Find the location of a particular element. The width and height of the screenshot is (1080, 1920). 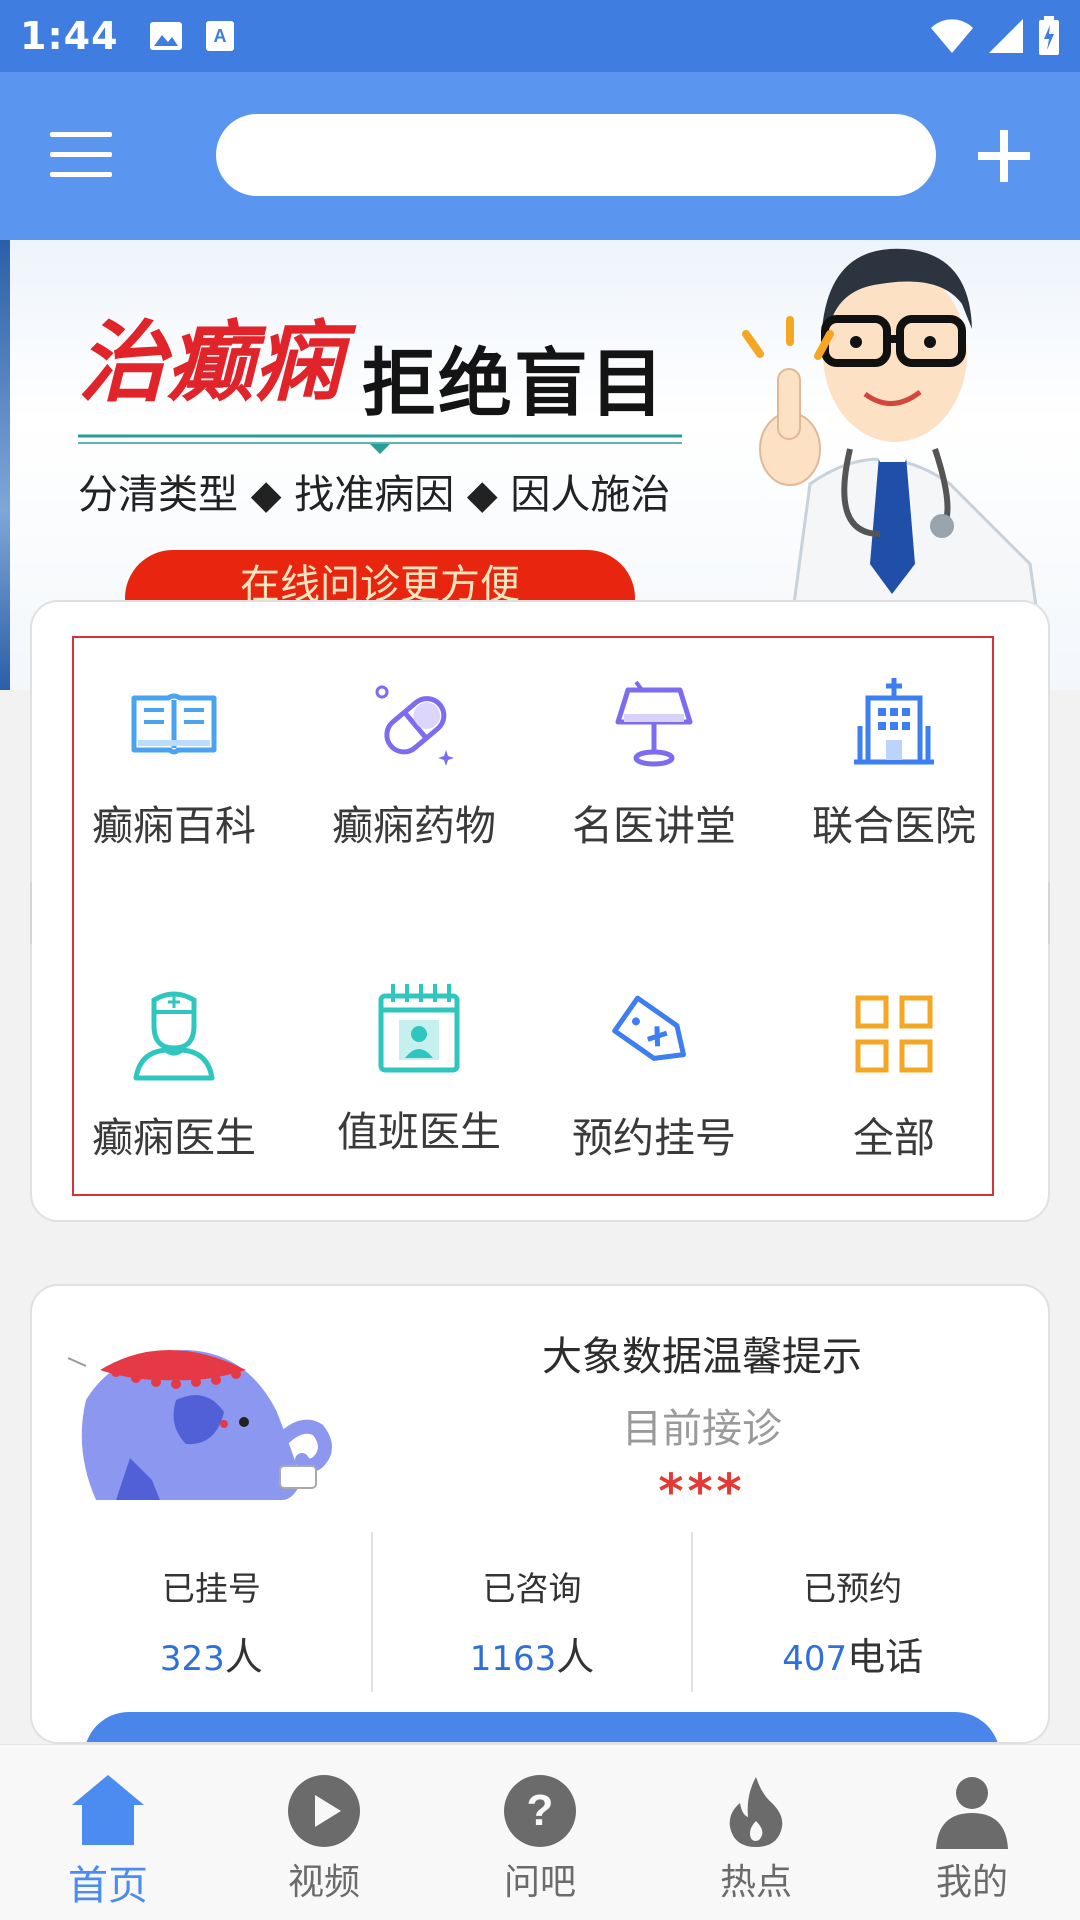

plus-icon is located at coordinates (1004, 156).